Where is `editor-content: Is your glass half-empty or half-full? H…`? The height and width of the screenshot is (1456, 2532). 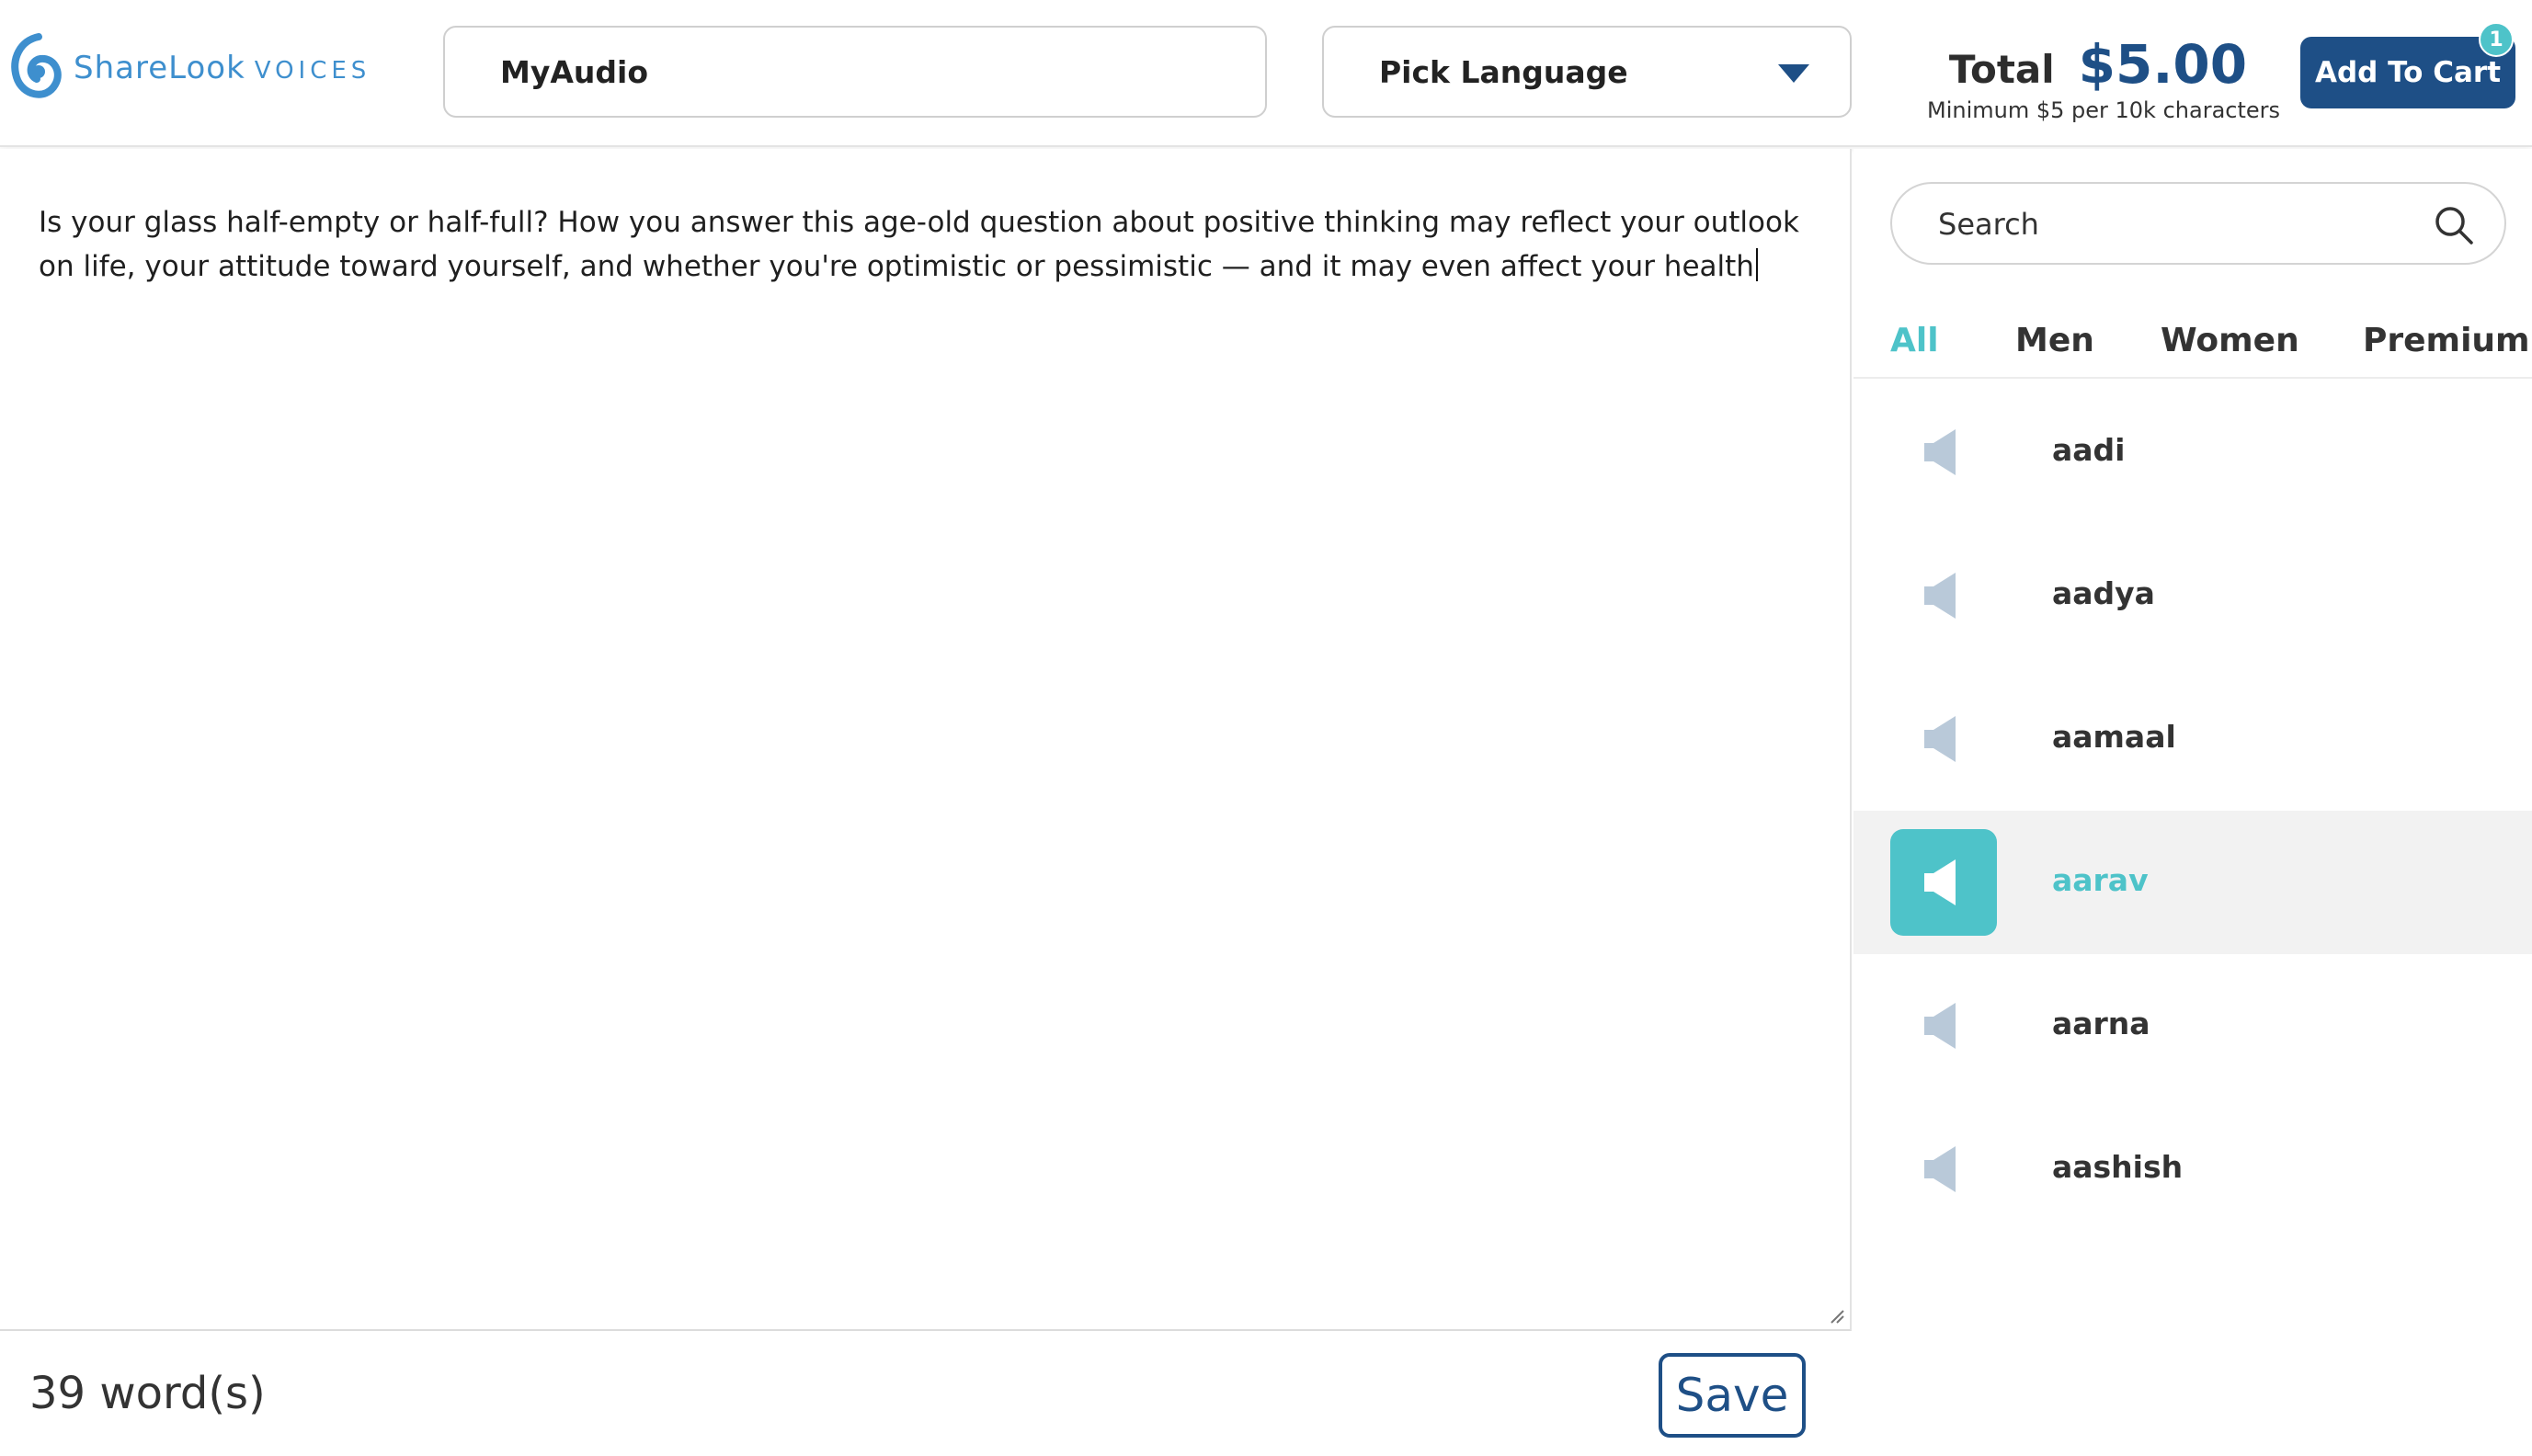 editor-content: Is your glass half-empty or half-full? H… is located at coordinates (922, 244).